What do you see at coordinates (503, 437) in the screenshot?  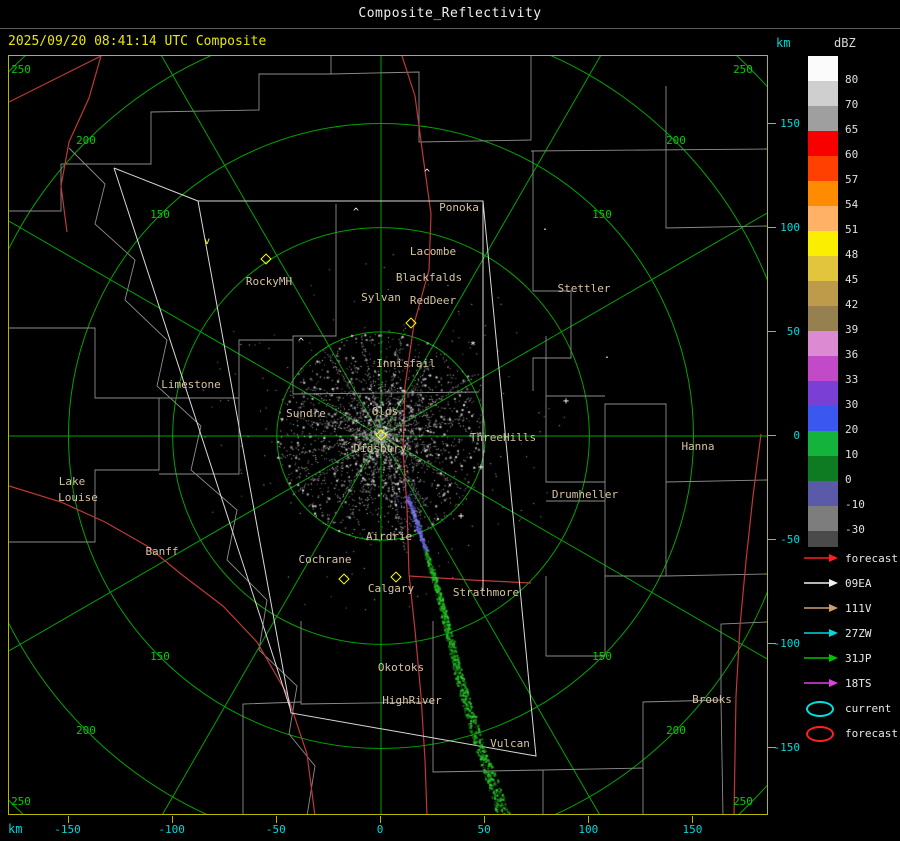 I see `city-label-threehills: ThreeHills` at bounding box center [503, 437].